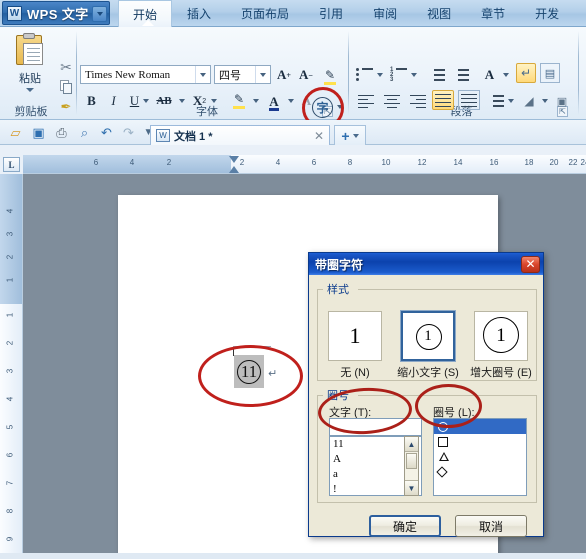 The width and height of the screenshot is (586, 559). What do you see at coordinates (199, 101) in the screenshot?
I see `superscript-button: X2` at bounding box center [199, 101].